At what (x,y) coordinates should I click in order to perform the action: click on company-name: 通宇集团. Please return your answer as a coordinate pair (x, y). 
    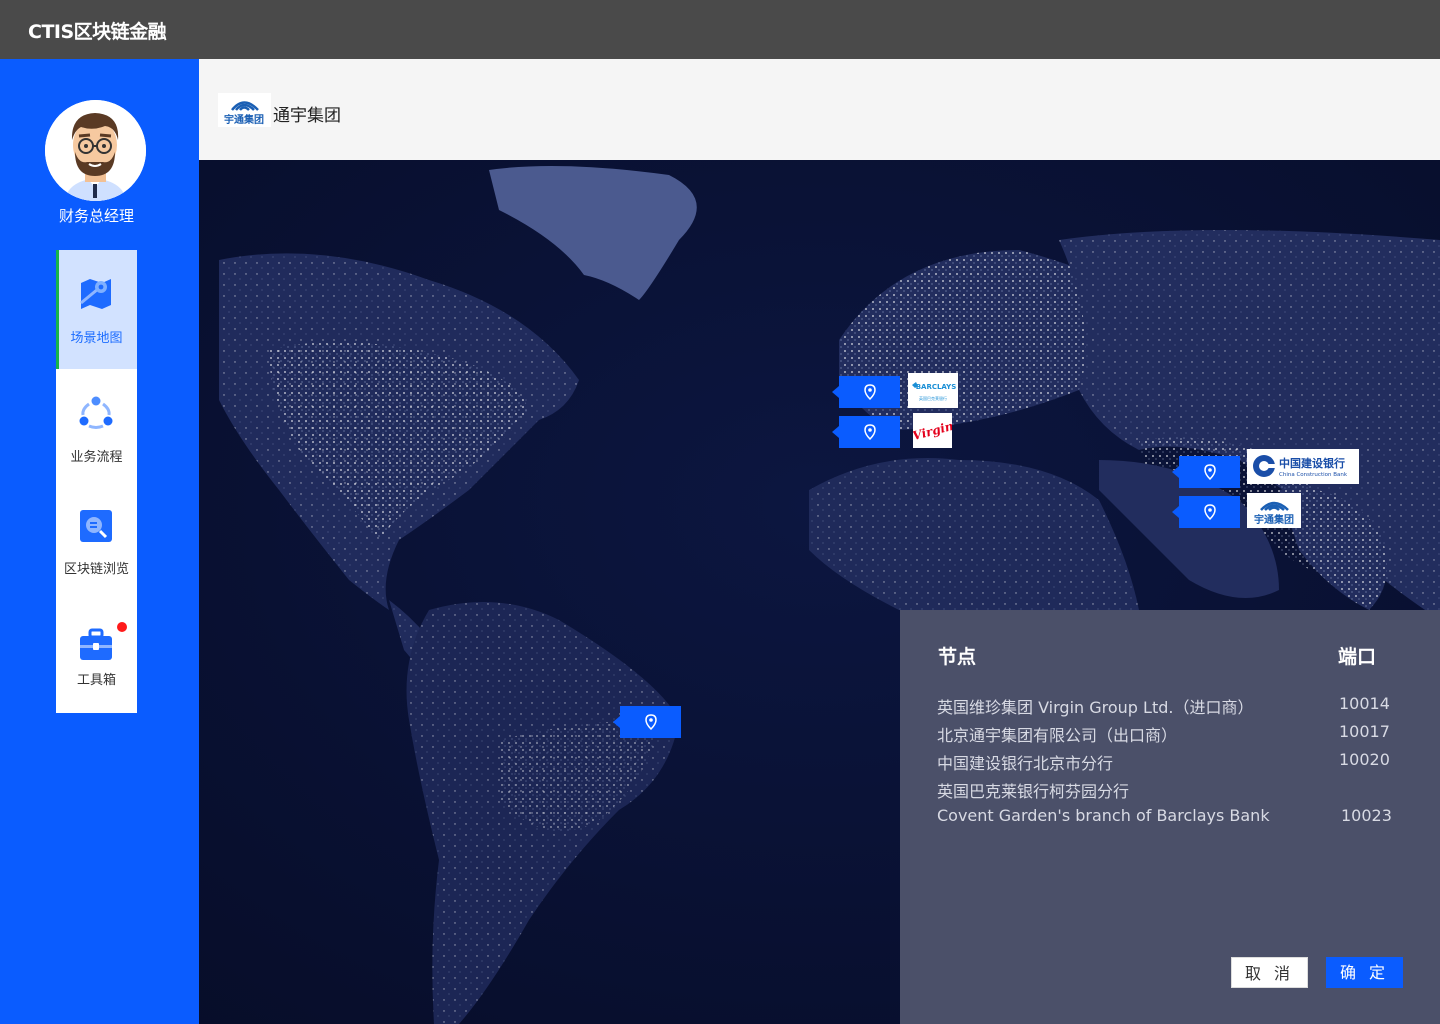
    Looking at the image, I should click on (307, 116).